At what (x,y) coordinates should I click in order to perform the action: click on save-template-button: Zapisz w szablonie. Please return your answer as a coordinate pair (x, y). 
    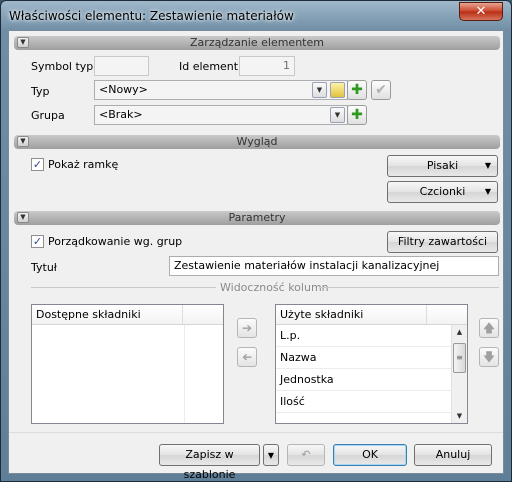
    Looking at the image, I should click on (209, 462).